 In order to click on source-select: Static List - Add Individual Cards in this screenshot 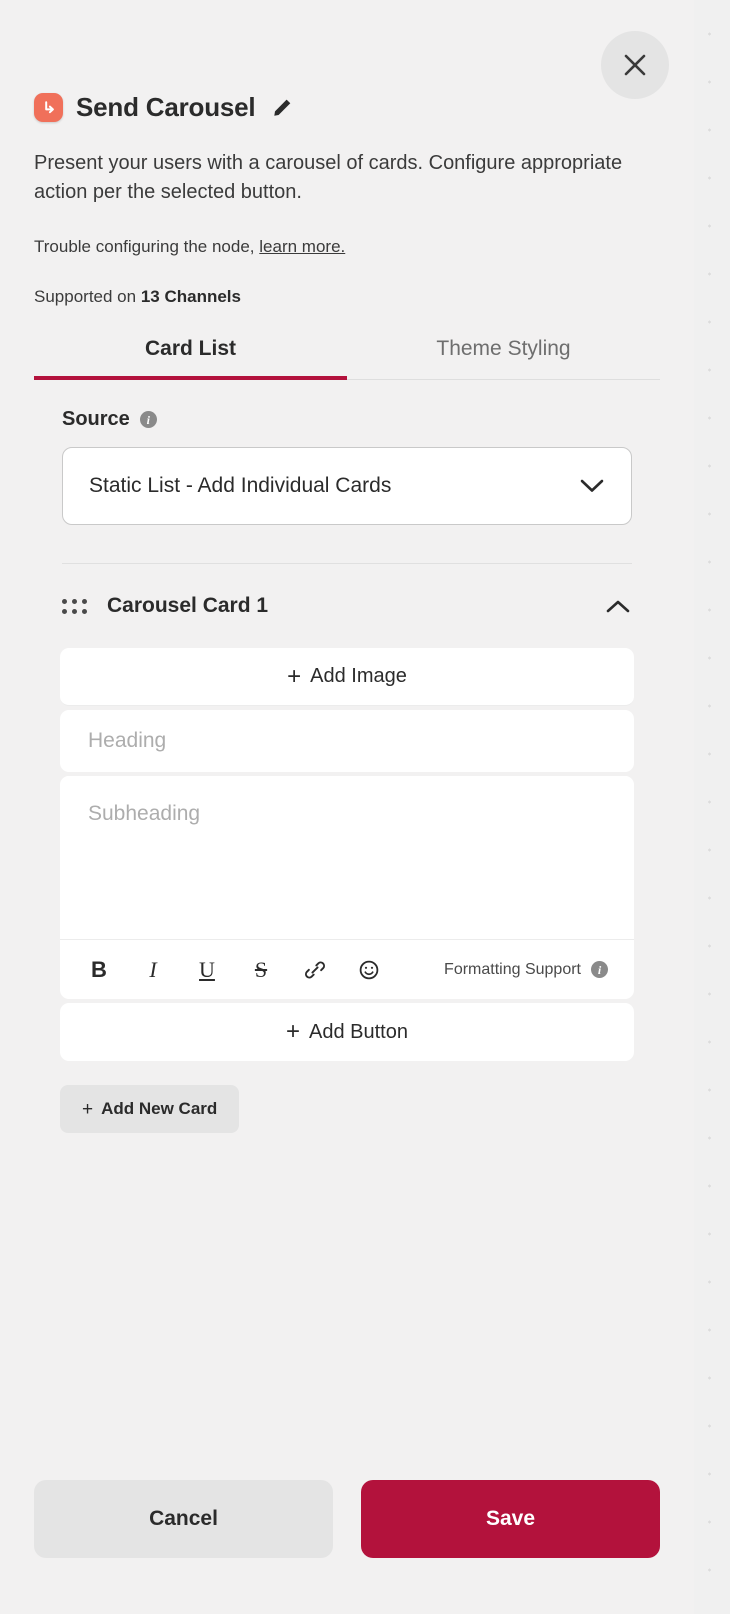, I will do `click(347, 486)`.